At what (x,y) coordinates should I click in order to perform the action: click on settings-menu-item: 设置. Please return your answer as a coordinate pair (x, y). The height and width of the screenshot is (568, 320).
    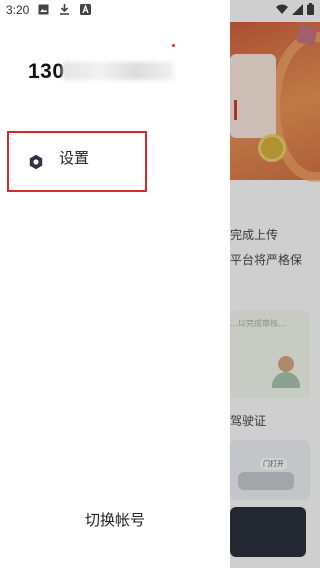
    Looking at the image, I should click on (77, 161).